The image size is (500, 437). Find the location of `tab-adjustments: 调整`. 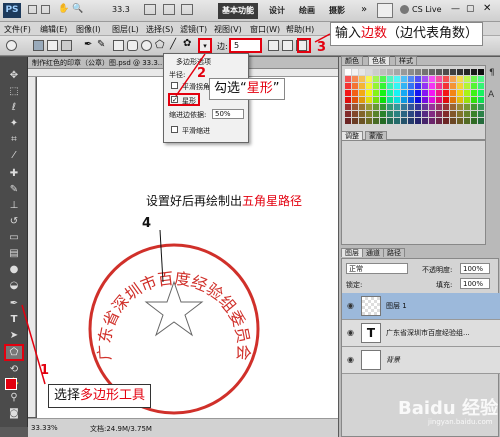

tab-adjustments: 调整 is located at coordinates (352, 135).